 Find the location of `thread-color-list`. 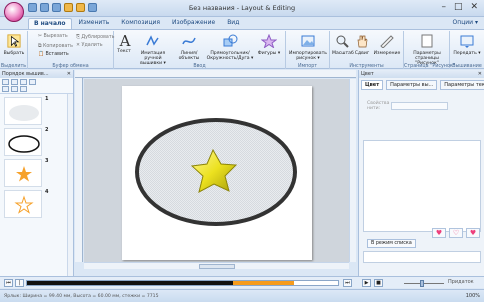

thread-color-list is located at coordinates (422, 186).